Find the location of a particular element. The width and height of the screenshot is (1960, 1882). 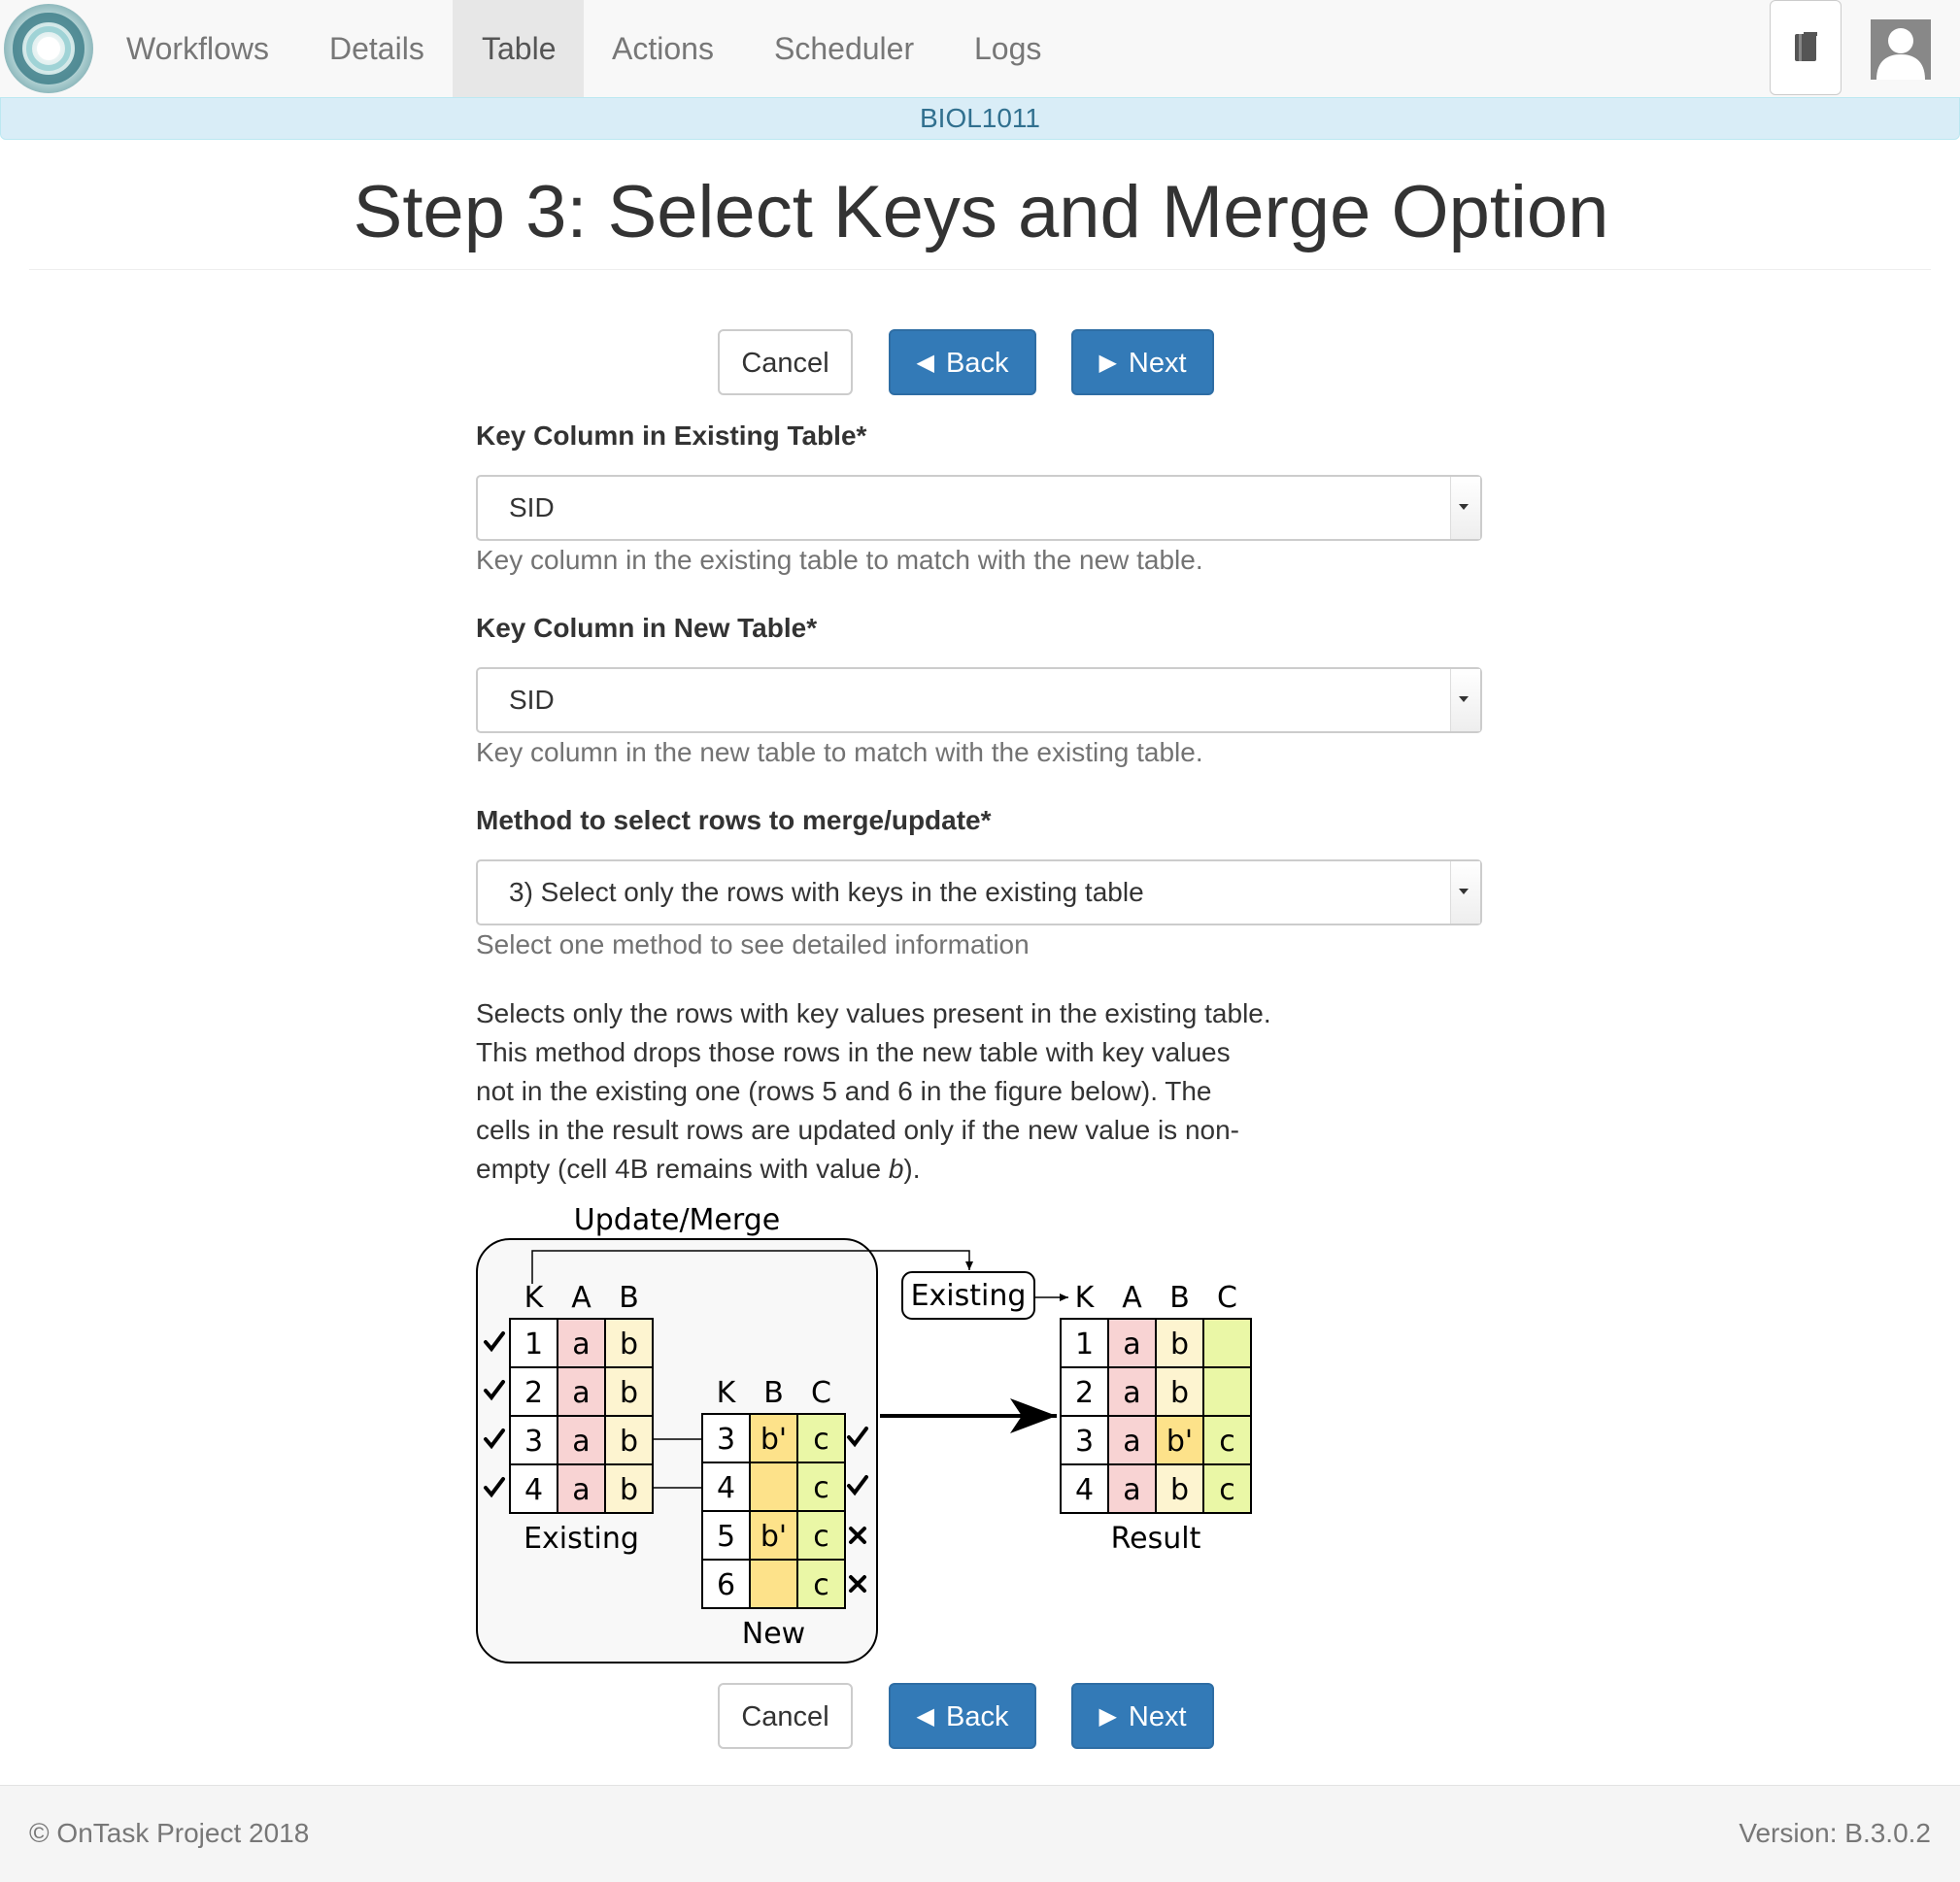

existing-key-label: Key Column in Existing Table* is located at coordinates (671, 435).